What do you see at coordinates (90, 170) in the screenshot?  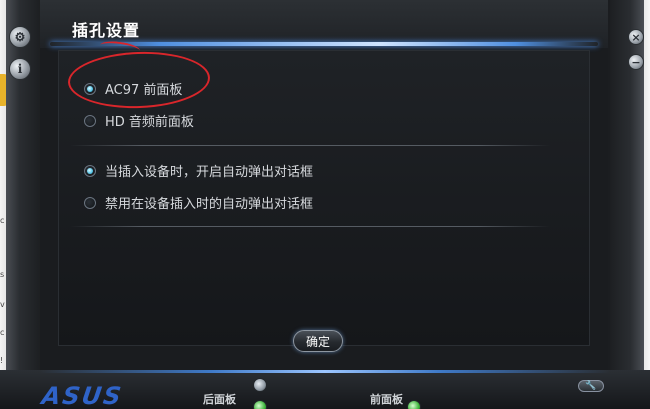 I see `radio-button-checked` at bounding box center [90, 170].